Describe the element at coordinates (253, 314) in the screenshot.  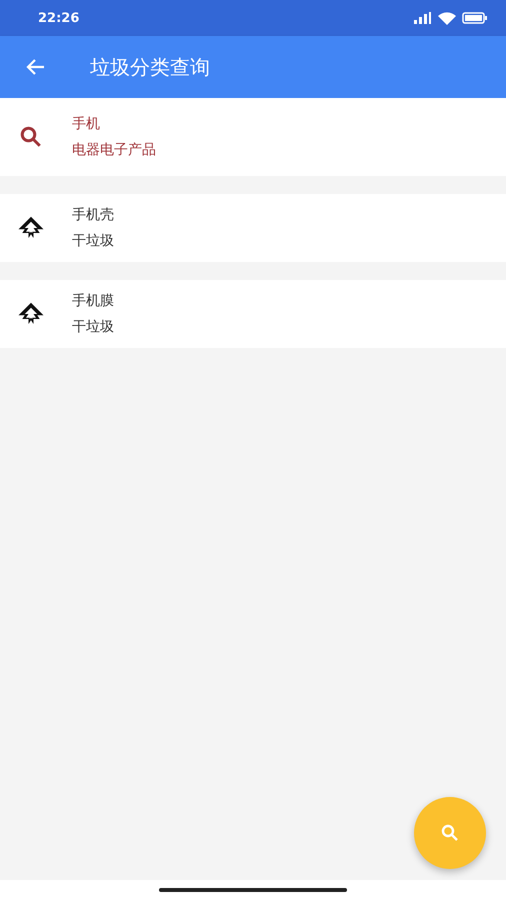
I see `list-item: 手机膜 干垃圾` at that location.